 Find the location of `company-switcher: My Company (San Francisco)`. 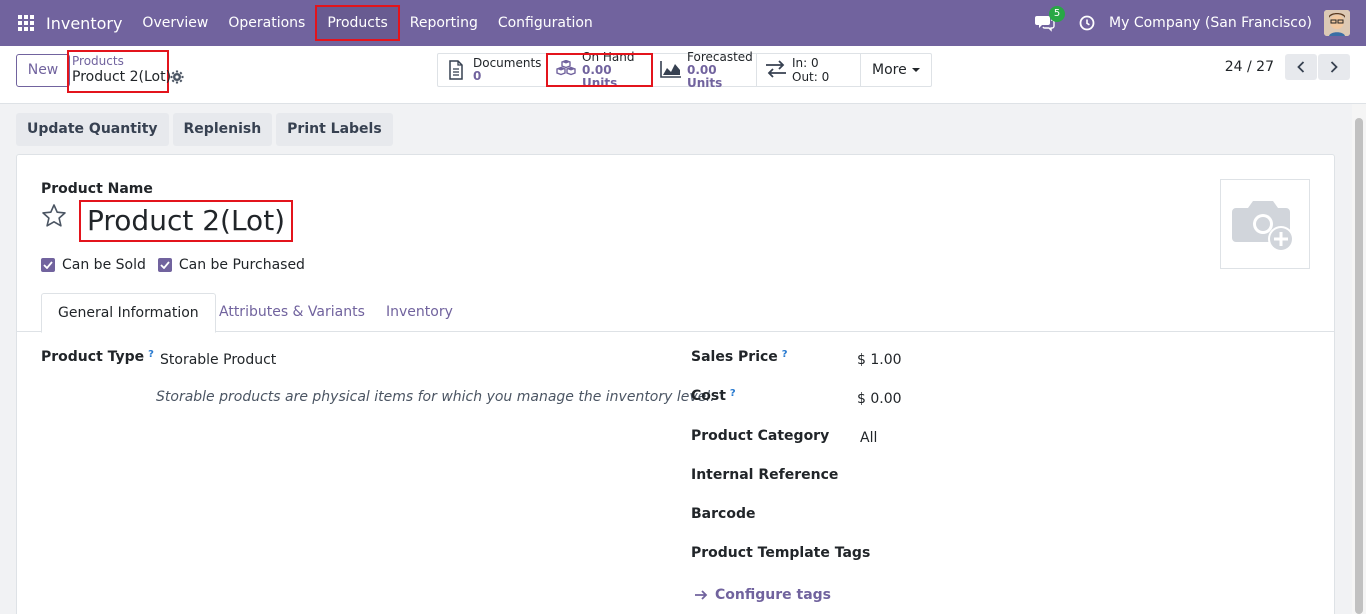

company-switcher: My Company (San Francisco) is located at coordinates (1210, 23).